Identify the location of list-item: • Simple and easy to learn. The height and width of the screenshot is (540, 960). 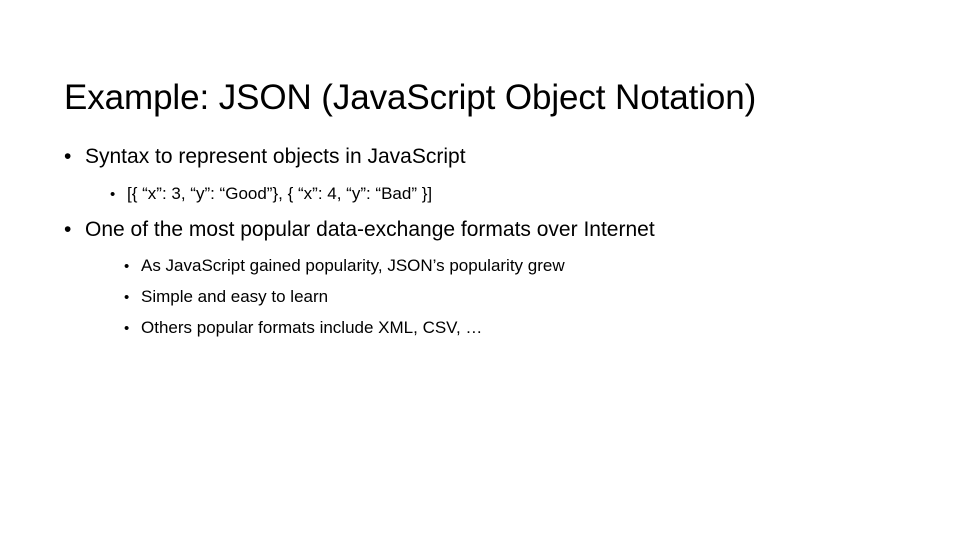
(514, 296).